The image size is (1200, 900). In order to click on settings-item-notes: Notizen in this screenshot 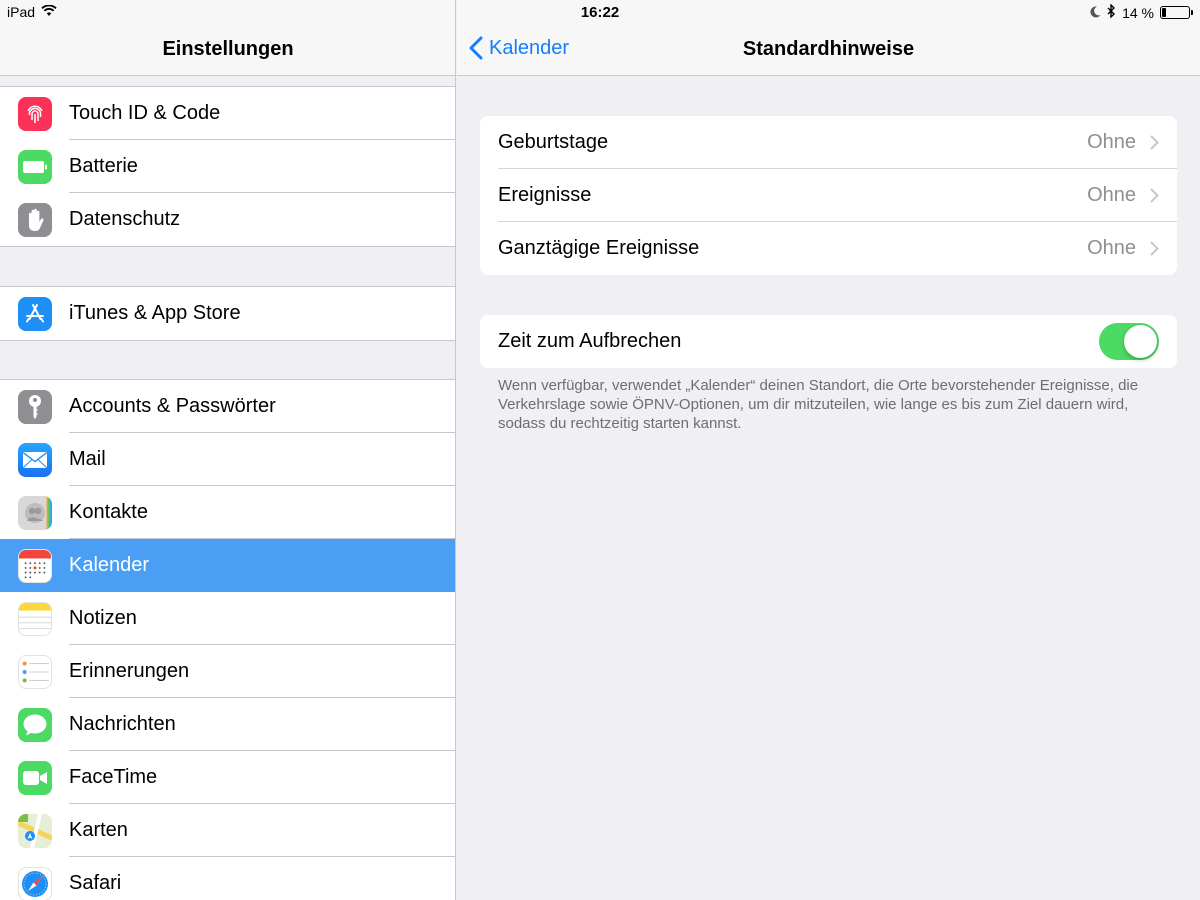, I will do `click(227, 618)`.